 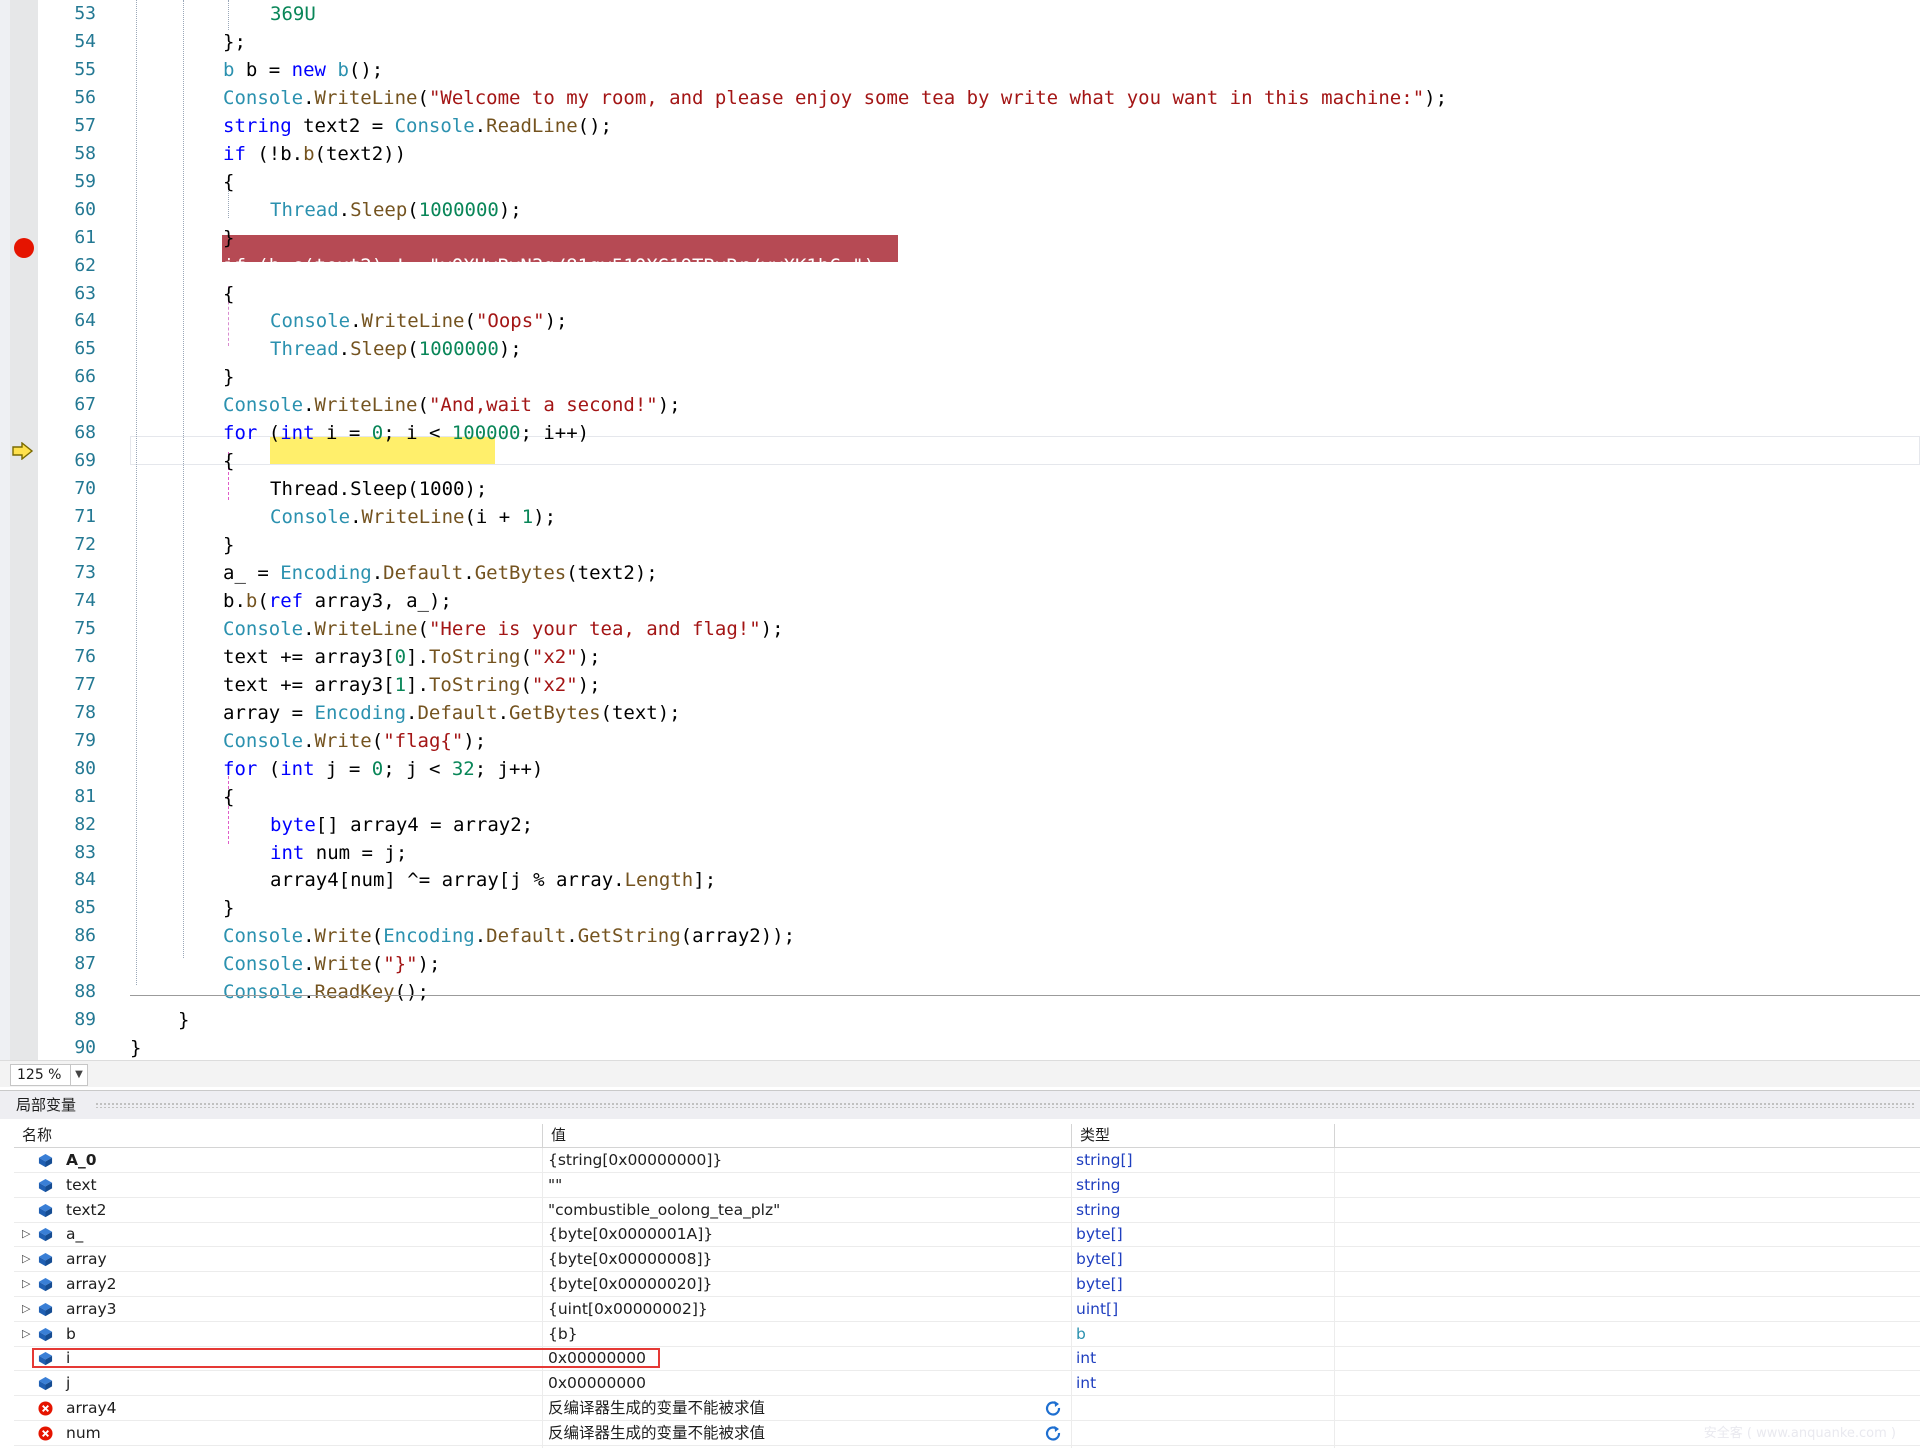 I want to click on code-line: 89}, so click(x=960, y=1020).